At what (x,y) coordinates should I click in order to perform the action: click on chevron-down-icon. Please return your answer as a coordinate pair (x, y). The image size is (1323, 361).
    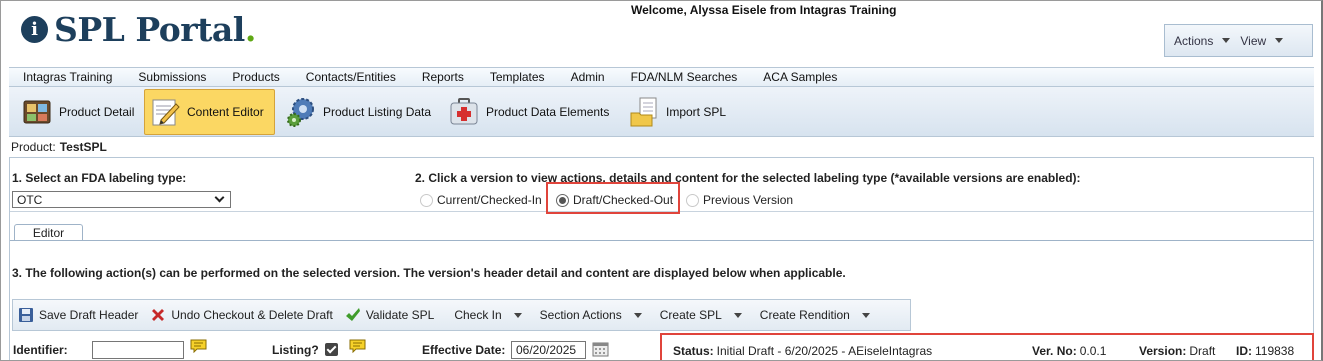
    Looking at the image, I should click on (219, 197).